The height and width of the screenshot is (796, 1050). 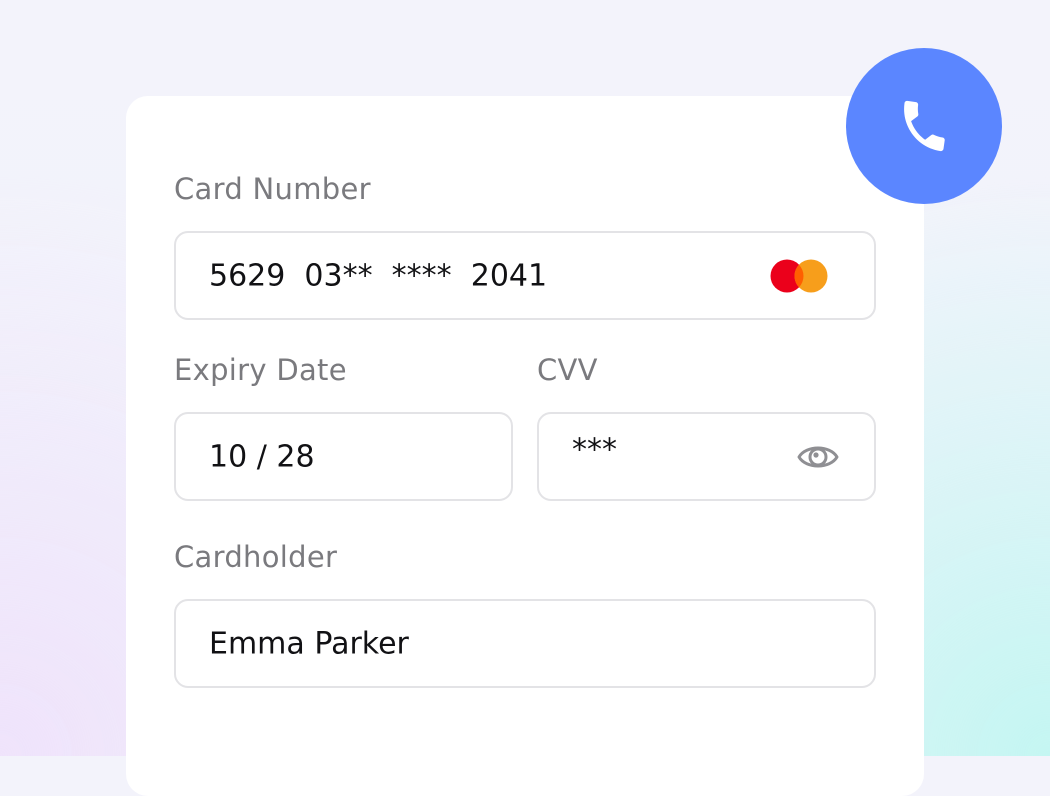 I want to click on card-number-label: Card Number, so click(x=272, y=189).